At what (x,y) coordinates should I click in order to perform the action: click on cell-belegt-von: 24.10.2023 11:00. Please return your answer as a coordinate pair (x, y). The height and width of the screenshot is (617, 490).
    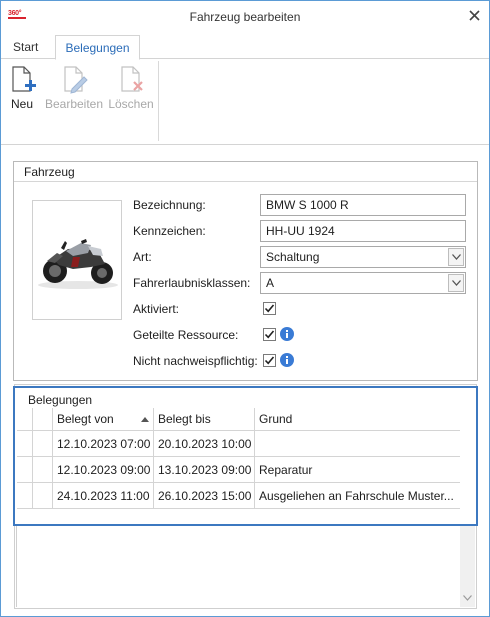
    Looking at the image, I should click on (103, 496).